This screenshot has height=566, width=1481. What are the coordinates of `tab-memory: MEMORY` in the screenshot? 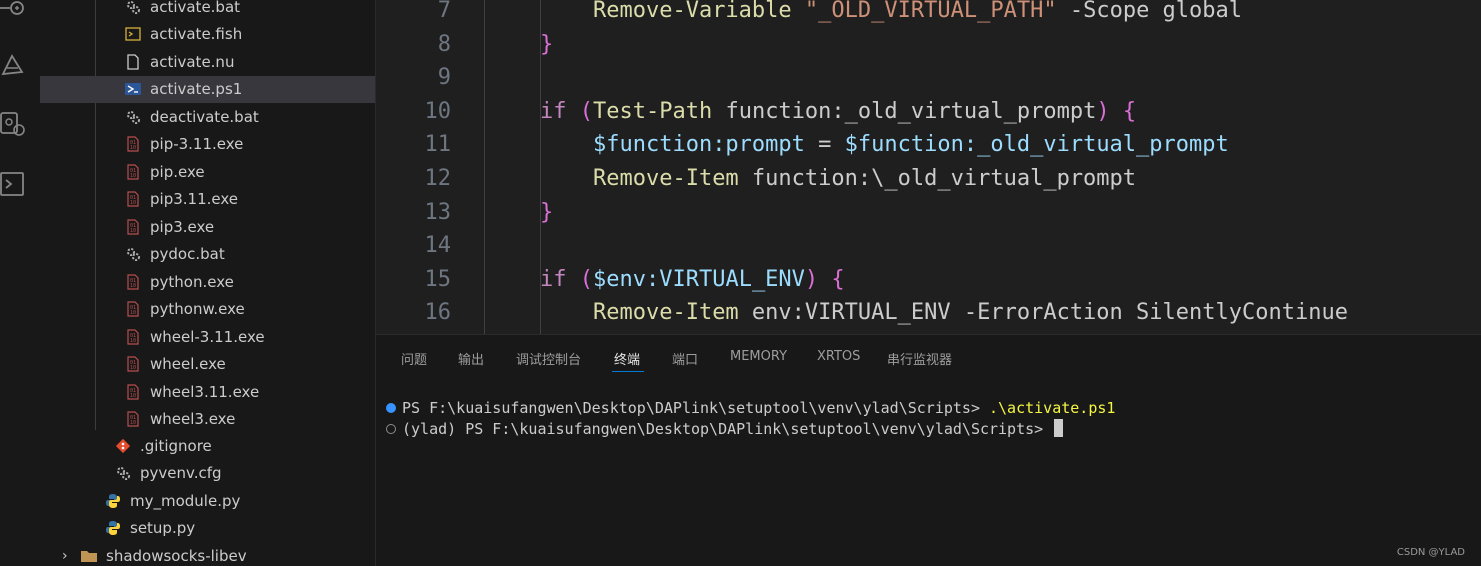 It's located at (758, 356).